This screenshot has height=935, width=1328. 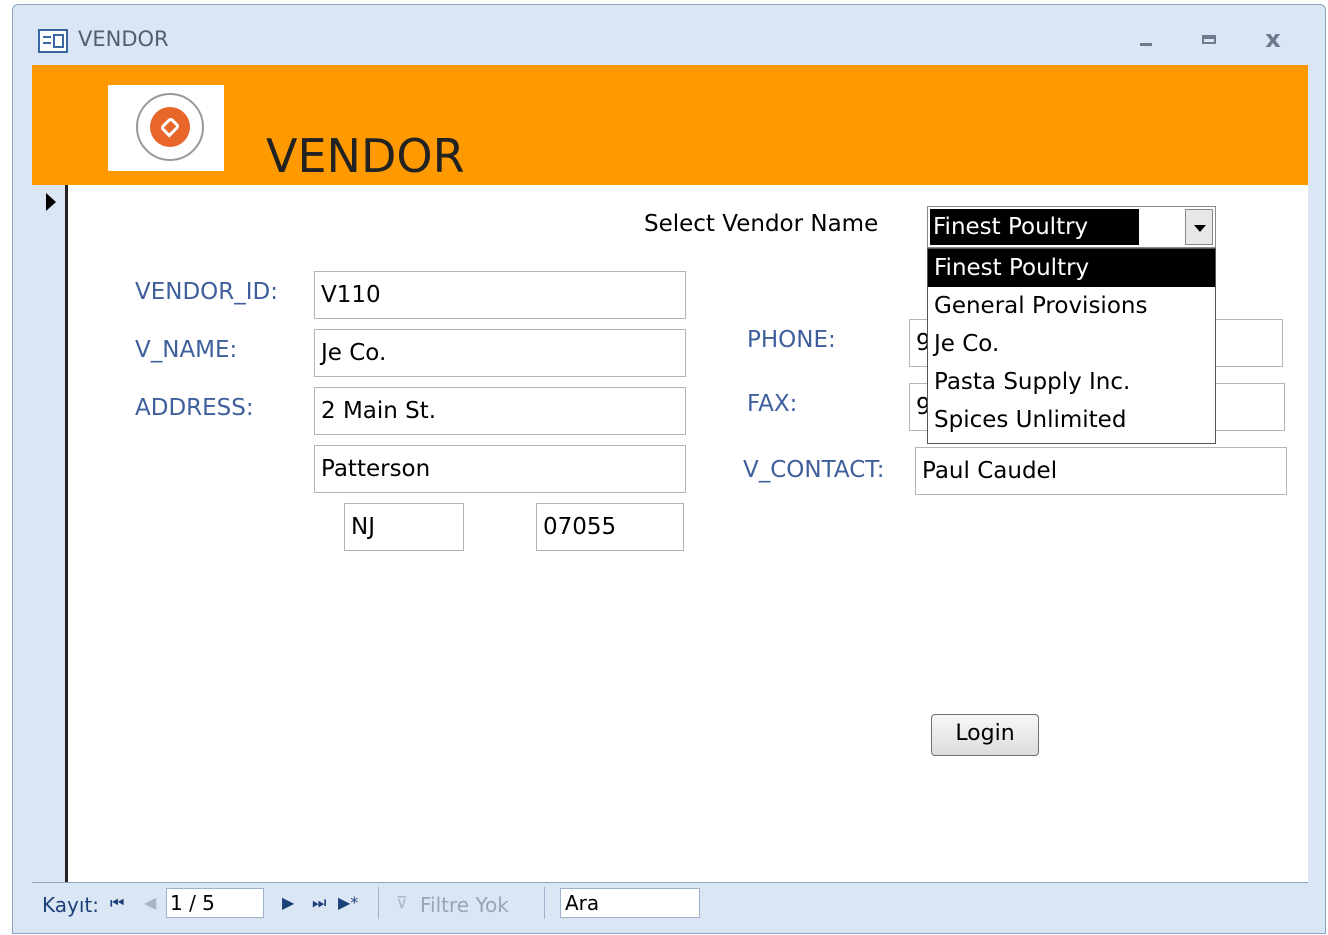 I want to click on chevron-down-icon, so click(x=1200, y=228).